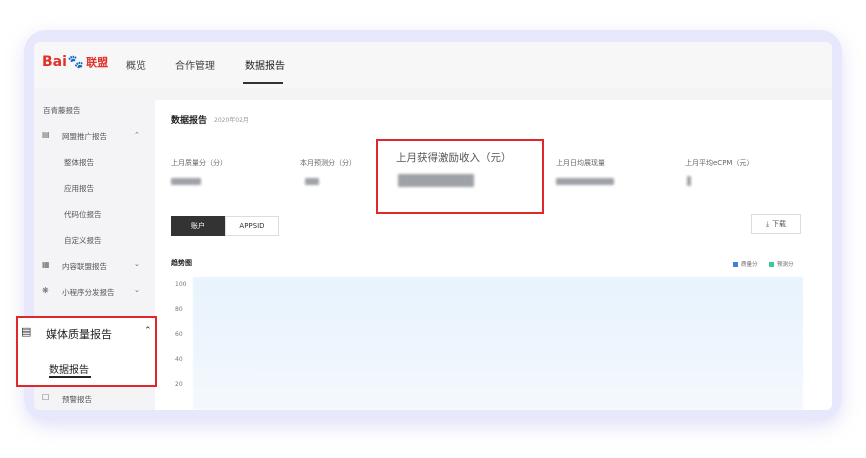  Describe the element at coordinates (84, 266) in the screenshot. I see `sidebar-group-content: 内容联盟报告` at that location.